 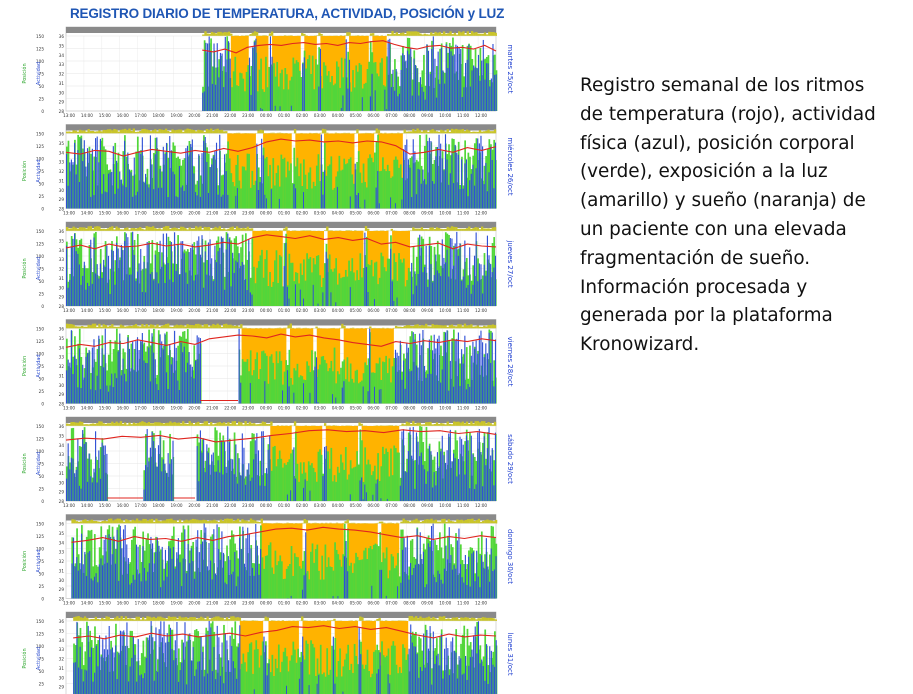 What do you see at coordinates (62, 630) in the screenshot?
I see `y-tick-temperature: 35` at bounding box center [62, 630].